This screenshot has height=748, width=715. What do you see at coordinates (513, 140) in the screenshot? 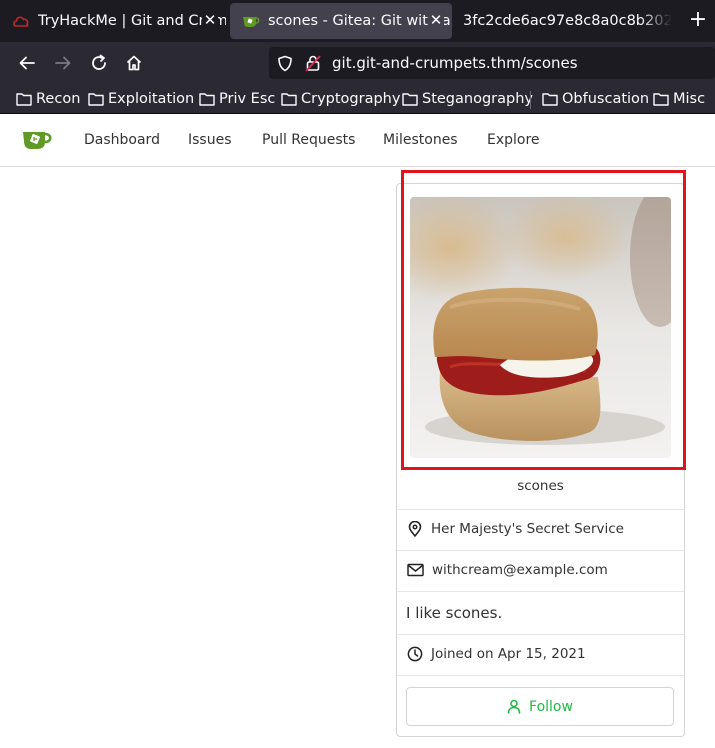
I see `nav-explore: Explore` at bounding box center [513, 140].